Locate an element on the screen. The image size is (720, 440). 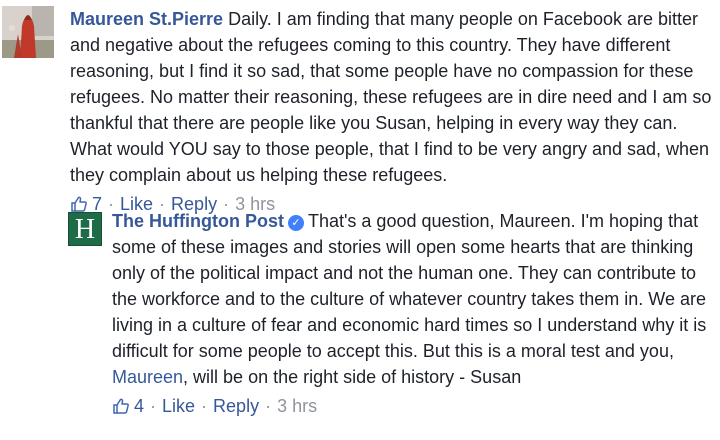
avatar: H is located at coordinates (85, 229).